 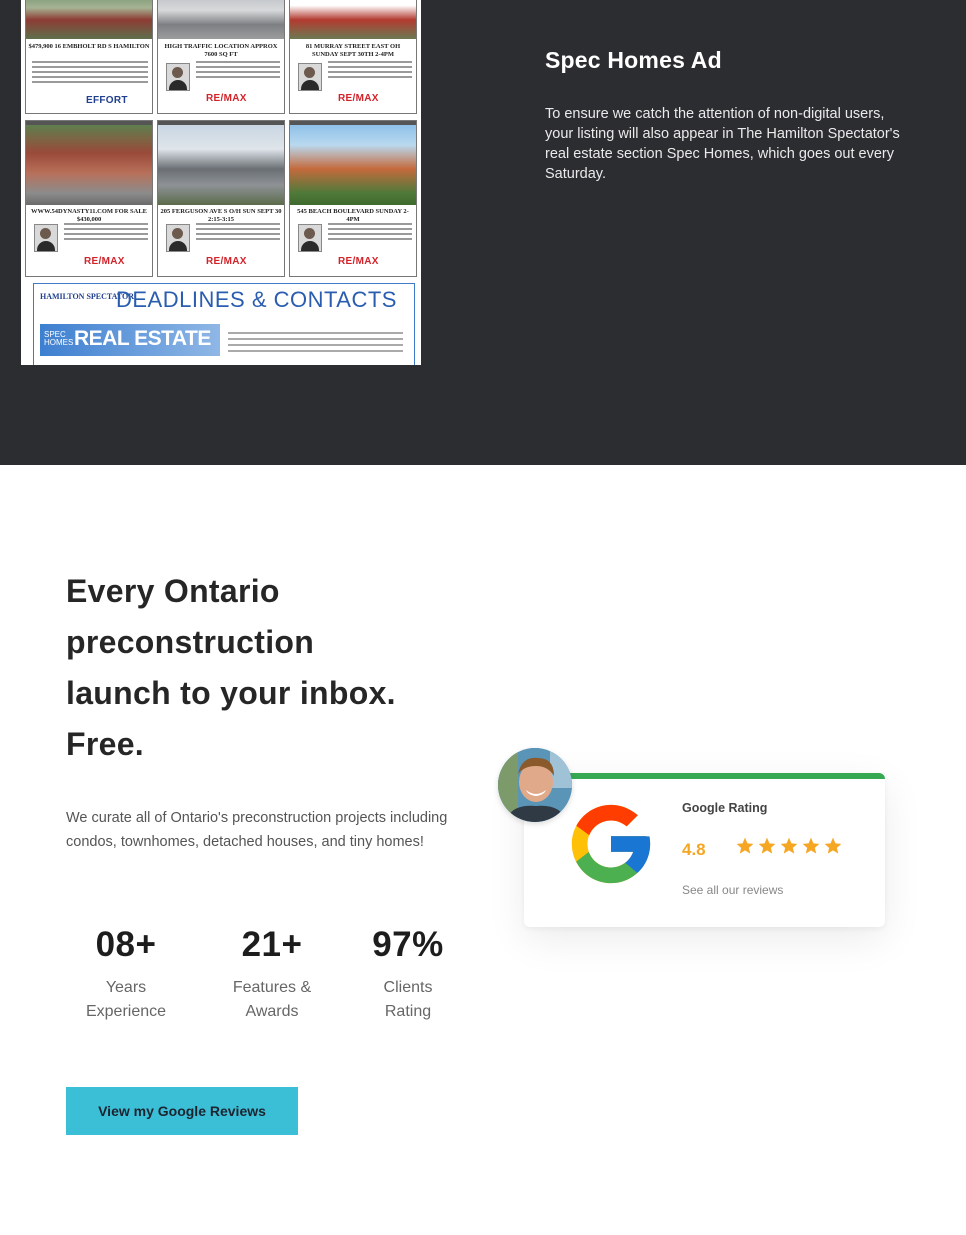 I want to click on see-all-reviews-link: See all our reviews, so click(x=732, y=890).